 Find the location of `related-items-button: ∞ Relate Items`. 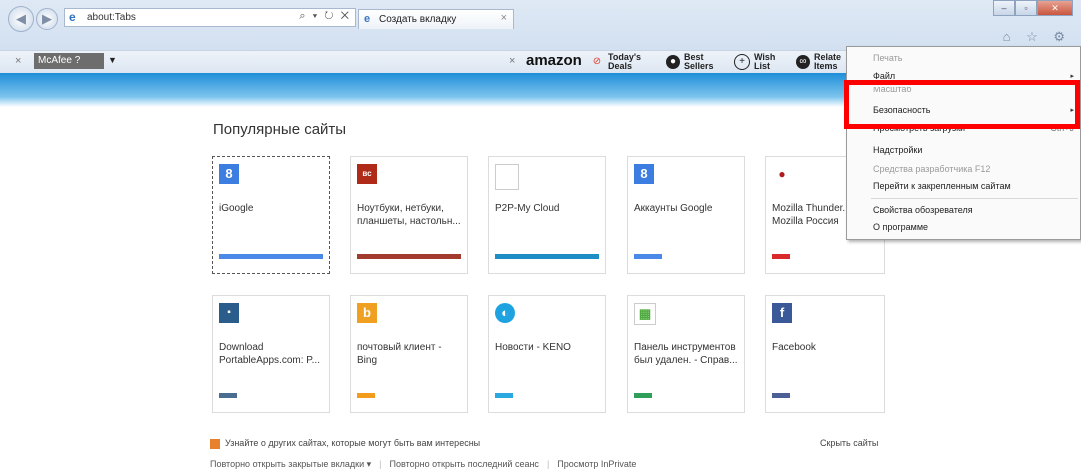

related-items-button: ∞ Relate Items is located at coordinates (818, 62).